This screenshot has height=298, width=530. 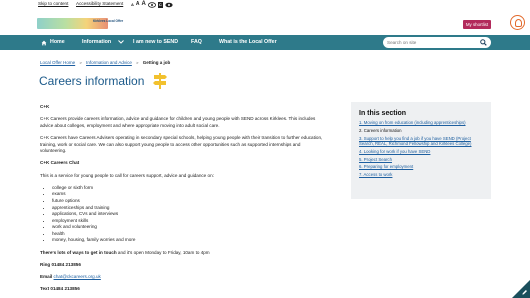 I want to click on skip-to-content-link: Skip to content, so click(x=53, y=3).